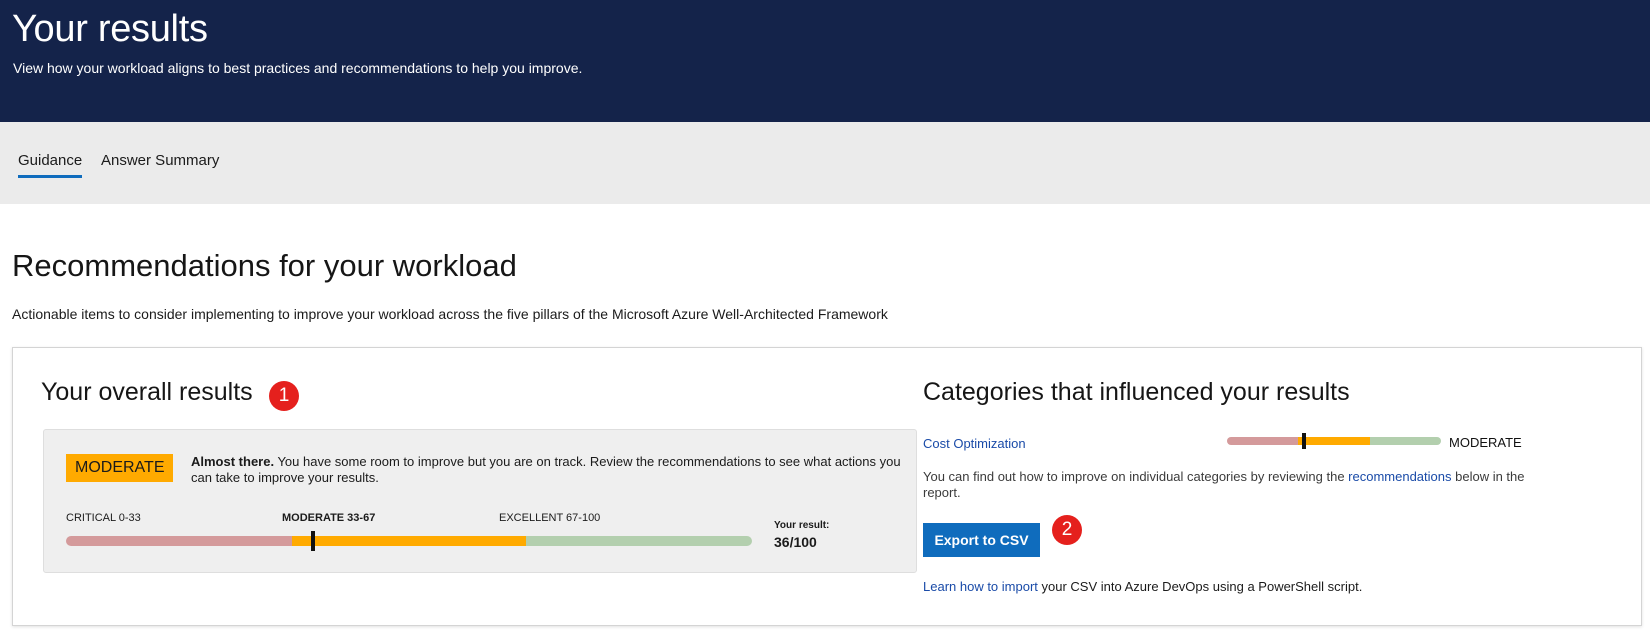  I want to click on recommendations-link: recommendations, so click(1399, 476).